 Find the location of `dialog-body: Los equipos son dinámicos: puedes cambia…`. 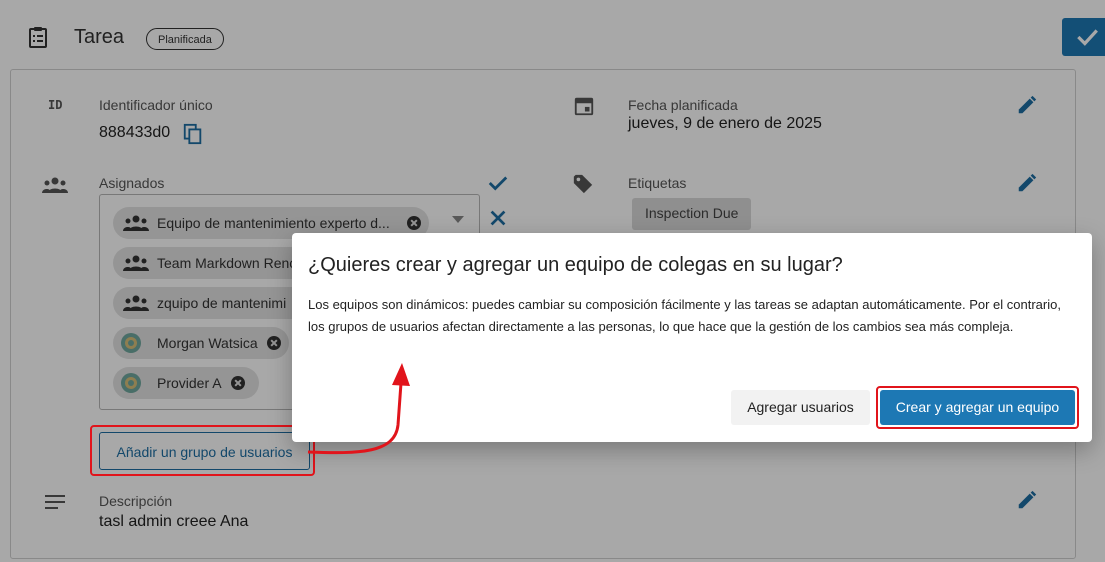

dialog-body: Los equipos son dinámicos: puedes cambia… is located at coordinates (684, 315).